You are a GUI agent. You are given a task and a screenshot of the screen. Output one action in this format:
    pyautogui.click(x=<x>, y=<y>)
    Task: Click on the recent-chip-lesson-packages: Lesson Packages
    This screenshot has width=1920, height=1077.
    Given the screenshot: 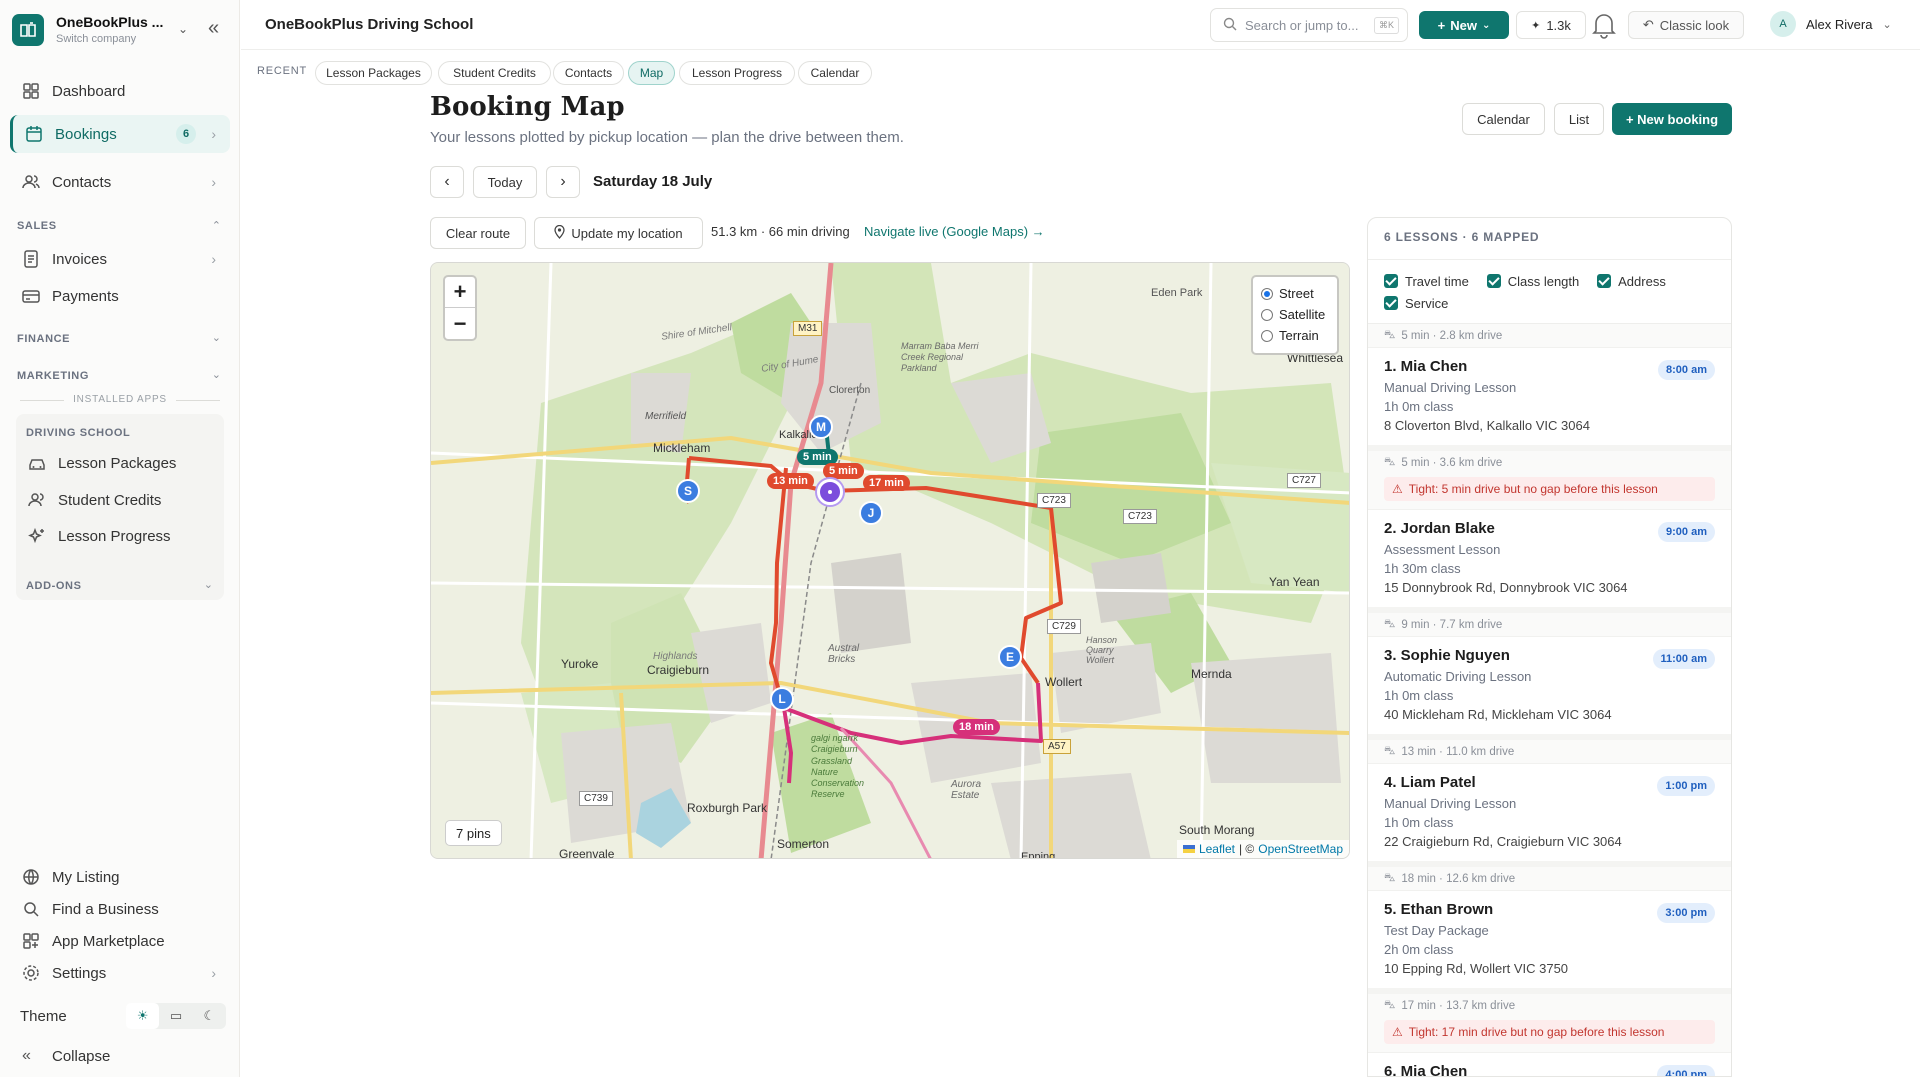 What is the action you would take?
    pyautogui.click(x=373, y=73)
    